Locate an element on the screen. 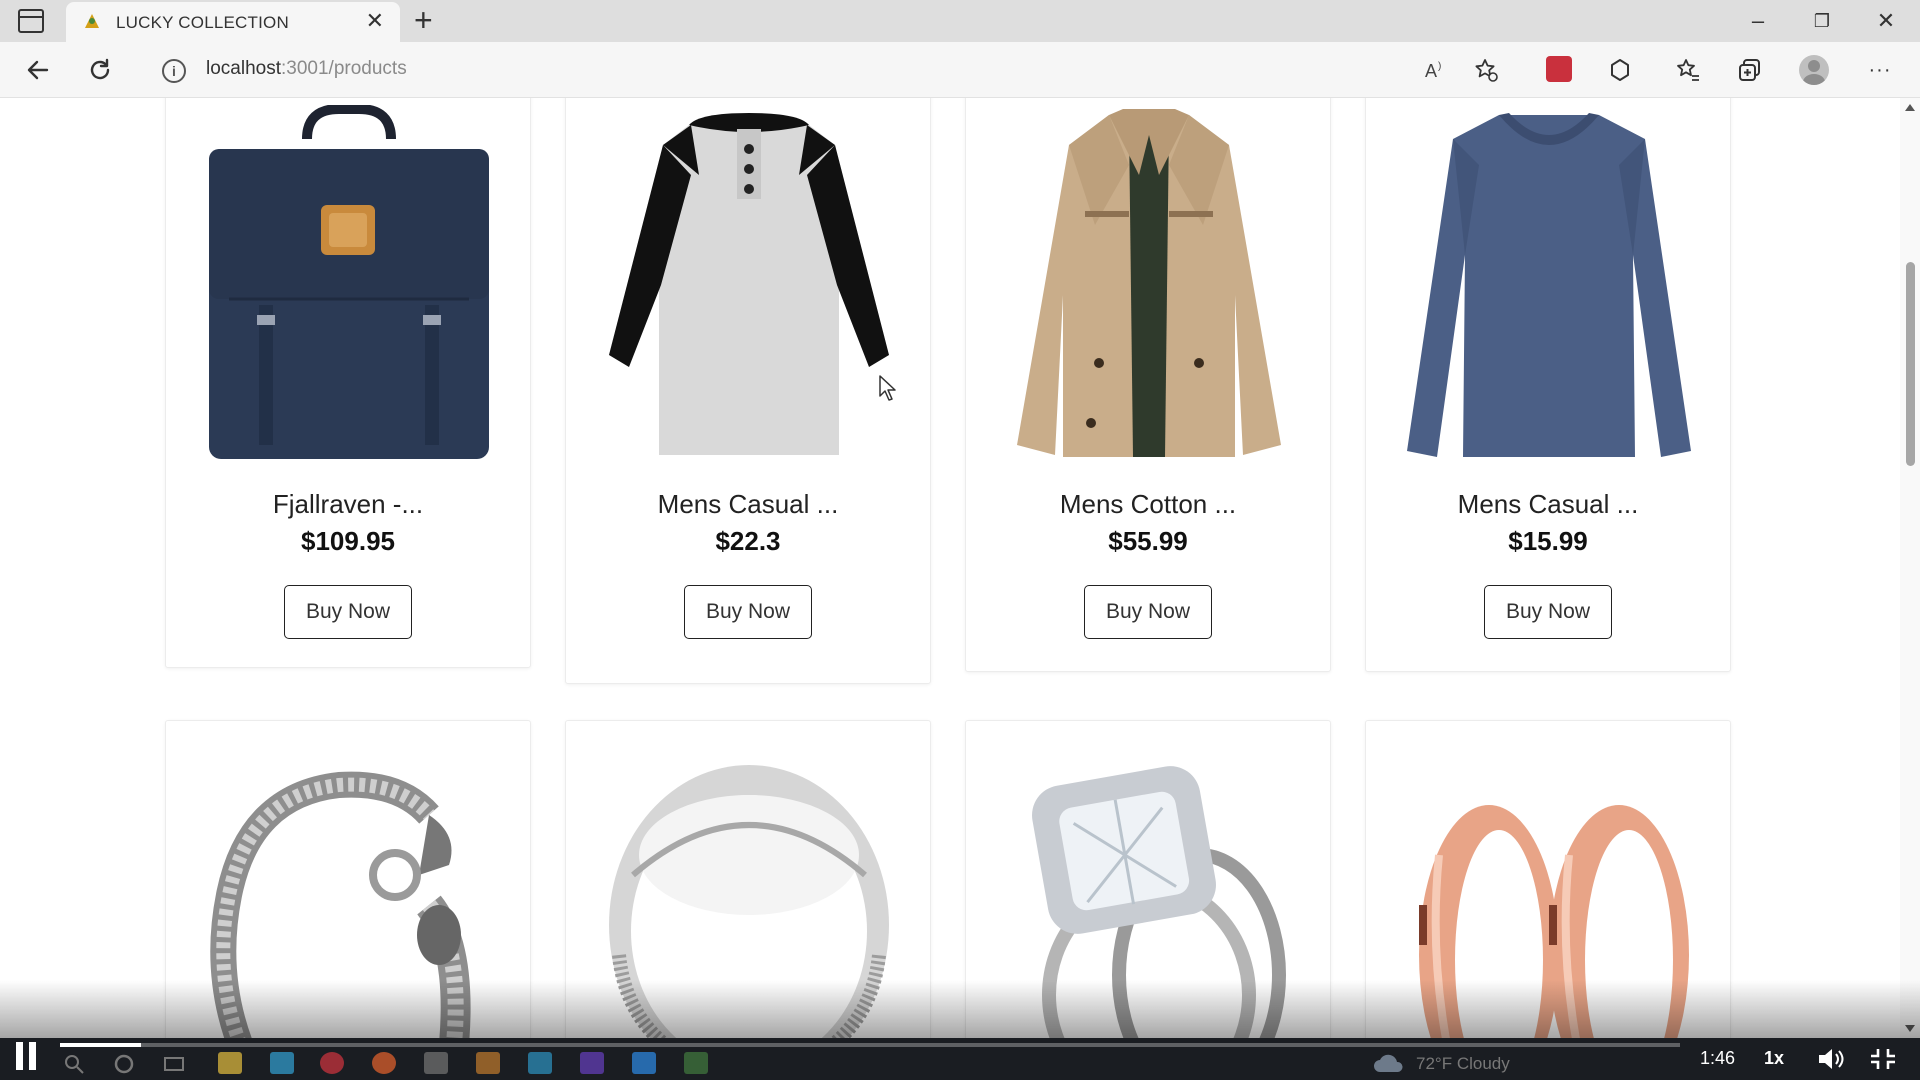 This screenshot has width=1920, height=1080. calculator-icon is located at coordinates (436, 1063).